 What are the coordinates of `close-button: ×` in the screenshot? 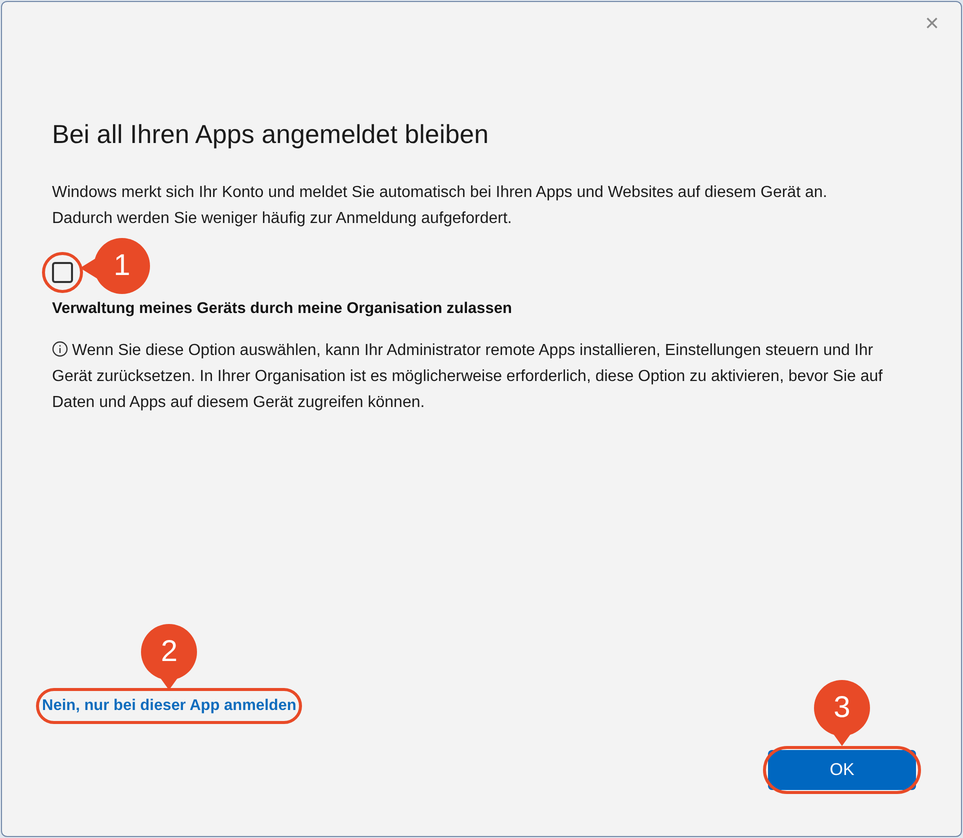 It's located at (931, 24).